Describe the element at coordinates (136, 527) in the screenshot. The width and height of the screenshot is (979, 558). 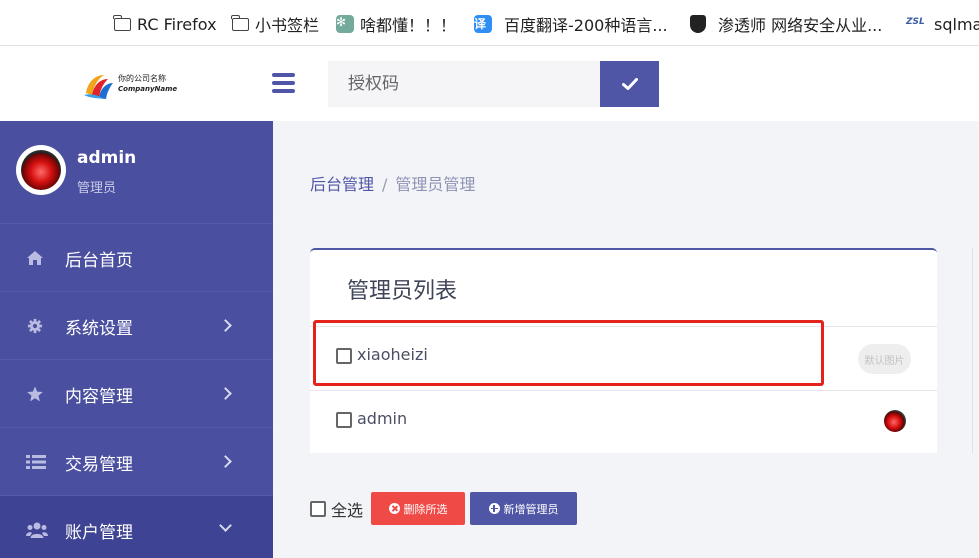
I see `sidebar-item-accounts: 账户管理` at that location.